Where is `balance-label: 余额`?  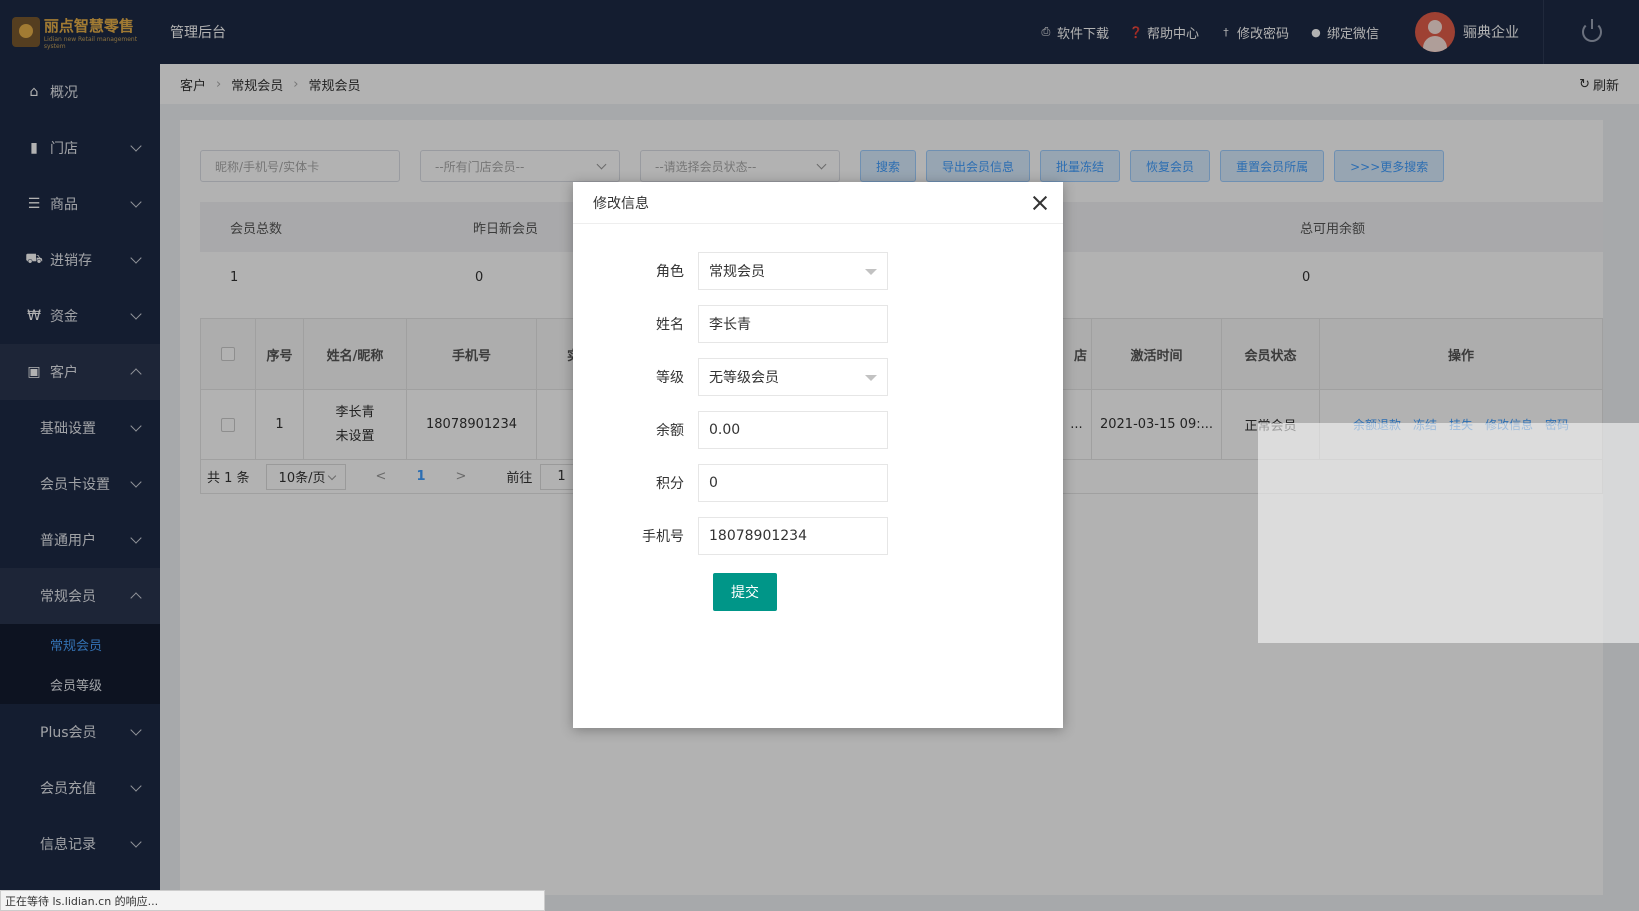 balance-label: 余额 is located at coordinates (670, 431).